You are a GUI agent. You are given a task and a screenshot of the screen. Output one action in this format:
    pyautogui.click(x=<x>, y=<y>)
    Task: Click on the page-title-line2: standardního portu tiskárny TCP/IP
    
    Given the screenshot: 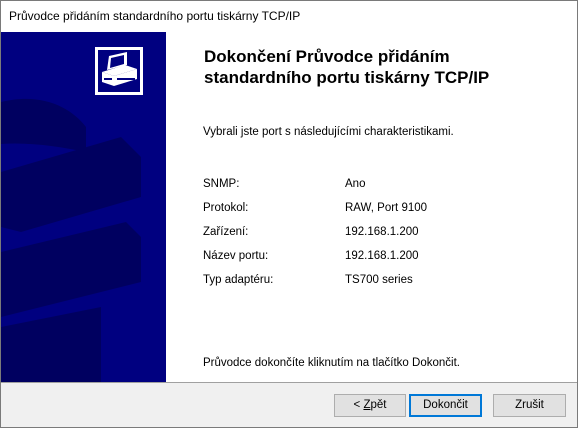 What is the action you would take?
    pyautogui.click(x=347, y=77)
    